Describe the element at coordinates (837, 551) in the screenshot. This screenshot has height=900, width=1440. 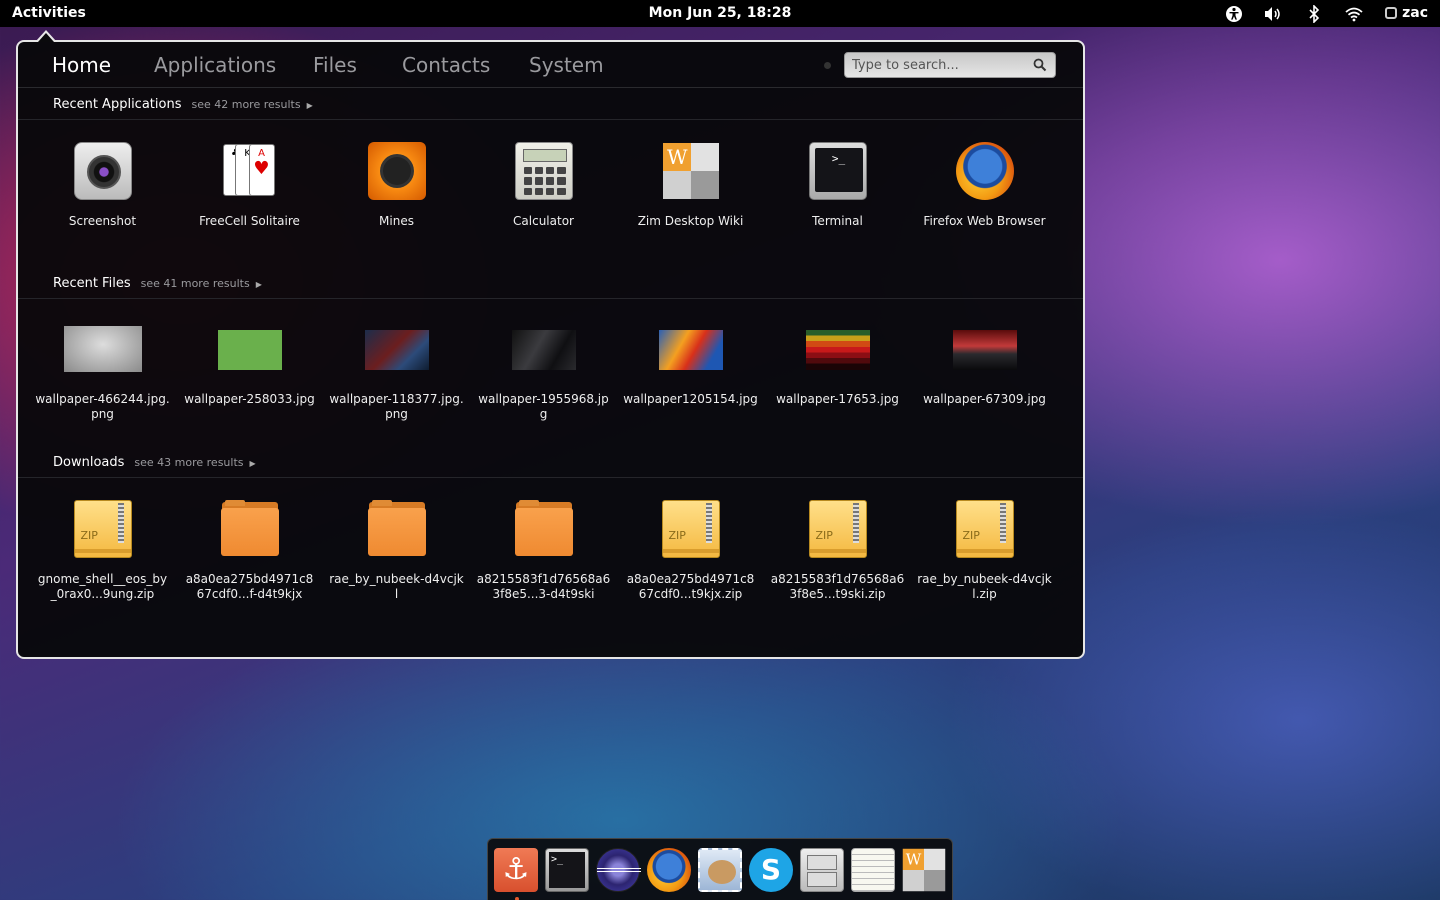
I see `download-item: ZIP a8215583f1d76568a63f8e5...t9ski.zip` at that location.